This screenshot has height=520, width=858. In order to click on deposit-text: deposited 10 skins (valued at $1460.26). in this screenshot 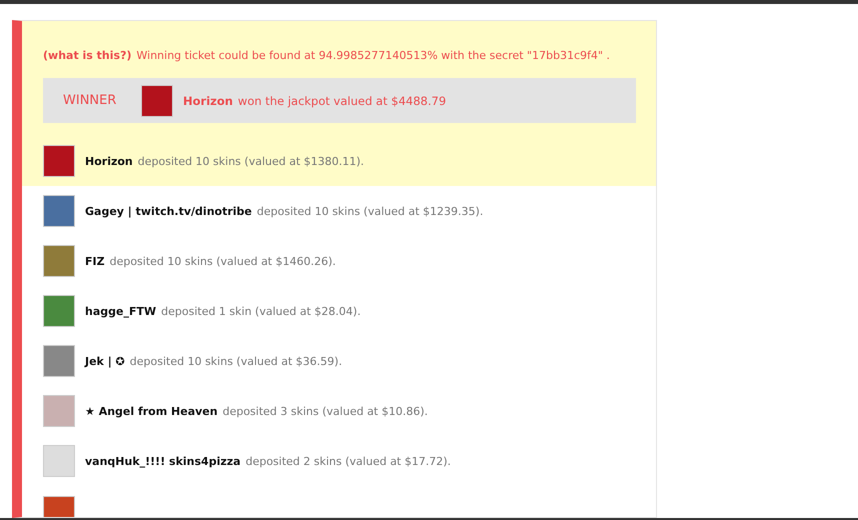, I will do `click(223, 261)`.